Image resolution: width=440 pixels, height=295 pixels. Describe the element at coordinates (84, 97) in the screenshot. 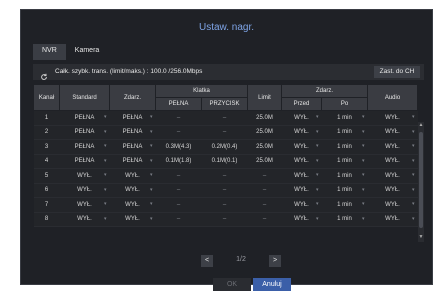

I see `header-standard: Standard` at that location.